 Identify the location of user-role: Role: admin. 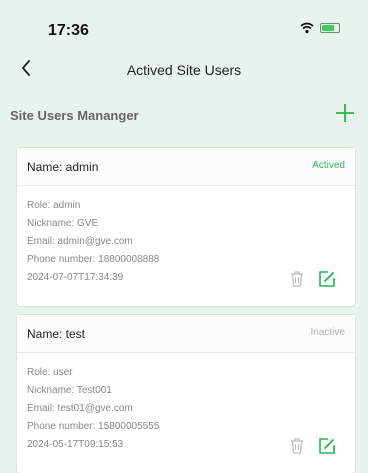
(54, 205).